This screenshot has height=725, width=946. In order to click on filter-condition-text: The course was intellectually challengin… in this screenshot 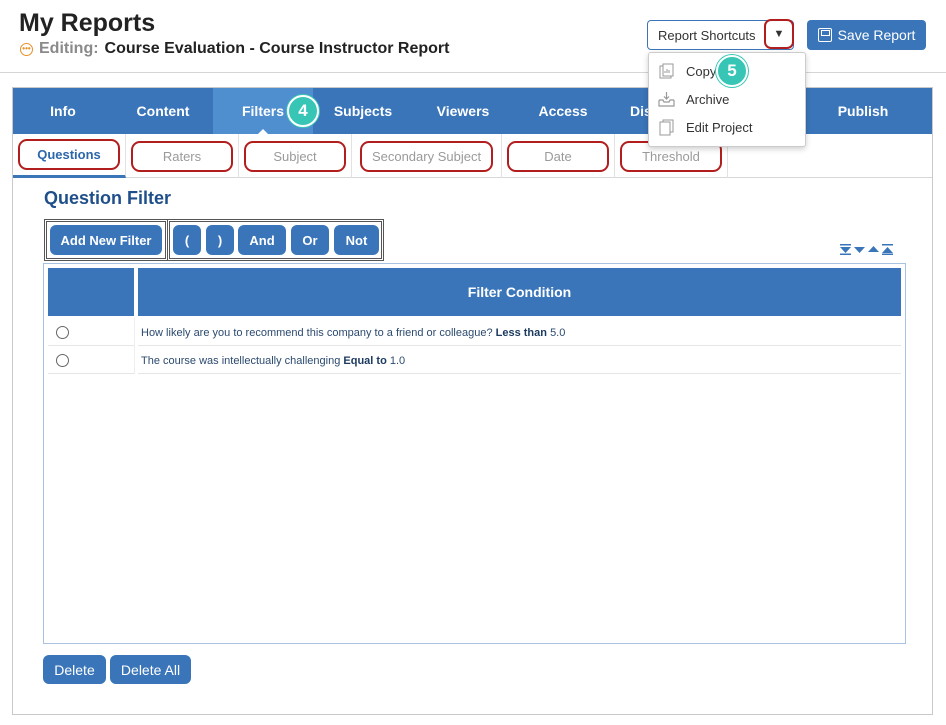, I will do `click(273, 361)`.